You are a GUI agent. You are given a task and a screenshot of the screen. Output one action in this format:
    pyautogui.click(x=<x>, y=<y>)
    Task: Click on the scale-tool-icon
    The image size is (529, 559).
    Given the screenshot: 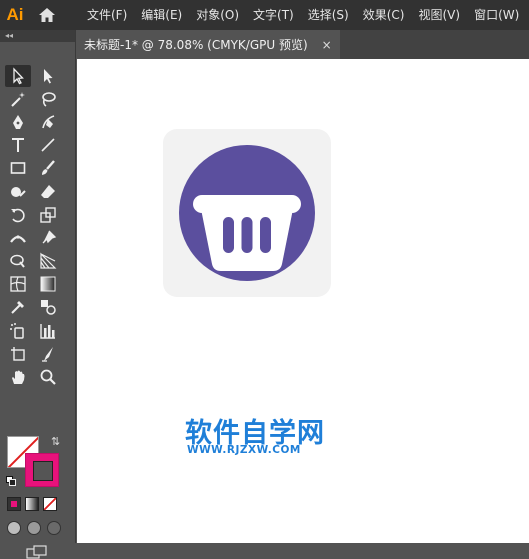 What is the action you would take?
    pyautogui.click(x=48, y=215)
    